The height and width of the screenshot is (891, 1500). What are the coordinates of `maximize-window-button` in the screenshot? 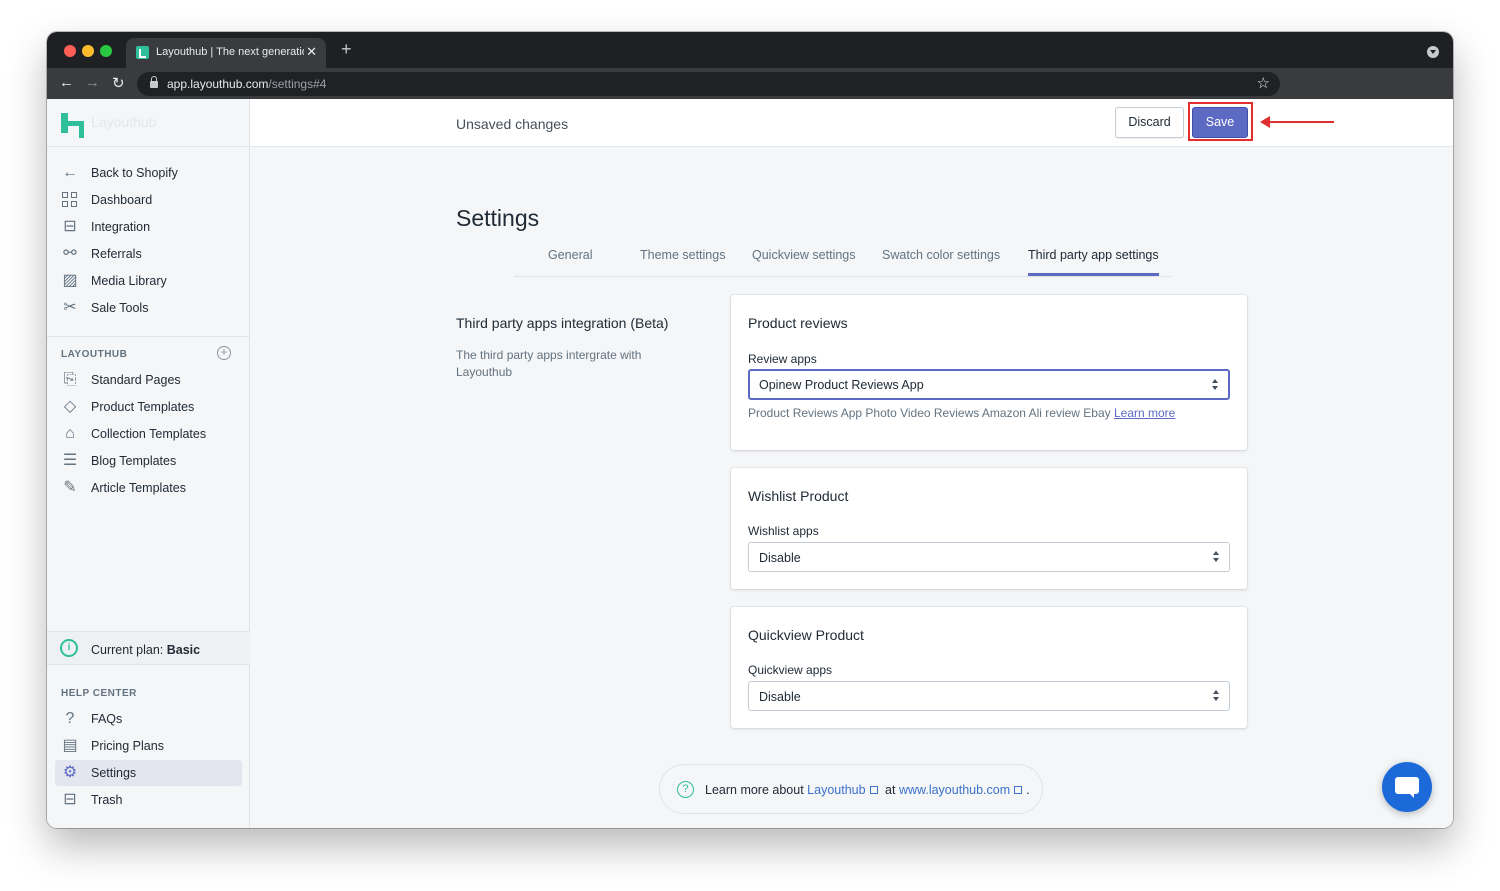 It's located at (106, 51).